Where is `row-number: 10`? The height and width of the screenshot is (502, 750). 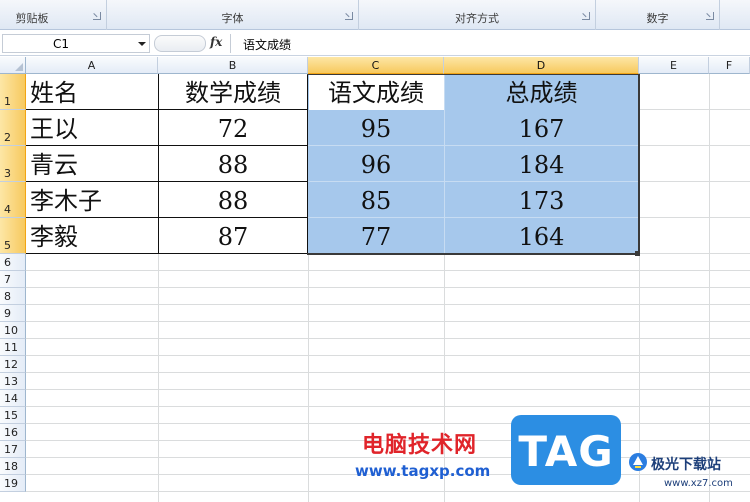 row-number: 10 is located at coordinates (11, 330).